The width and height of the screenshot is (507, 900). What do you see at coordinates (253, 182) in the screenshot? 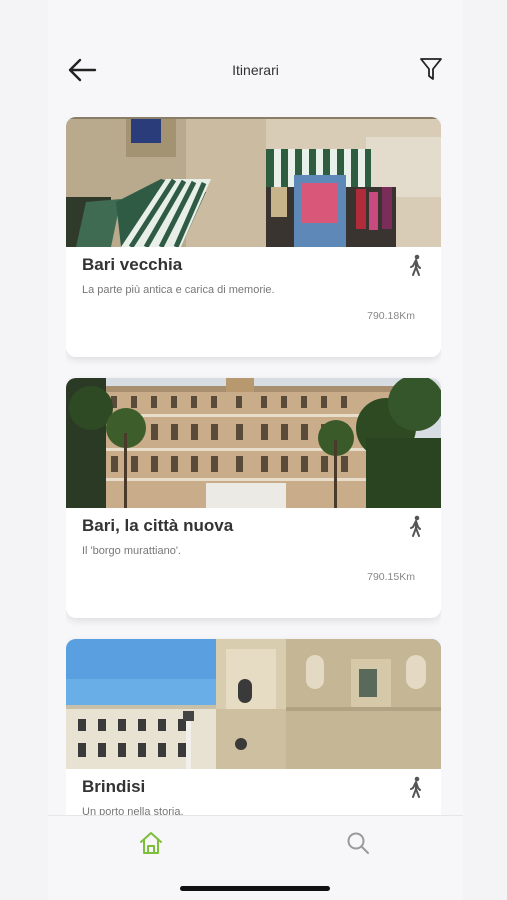
I see `itinerary-photo-old-town` at bounding box center [253, 182].